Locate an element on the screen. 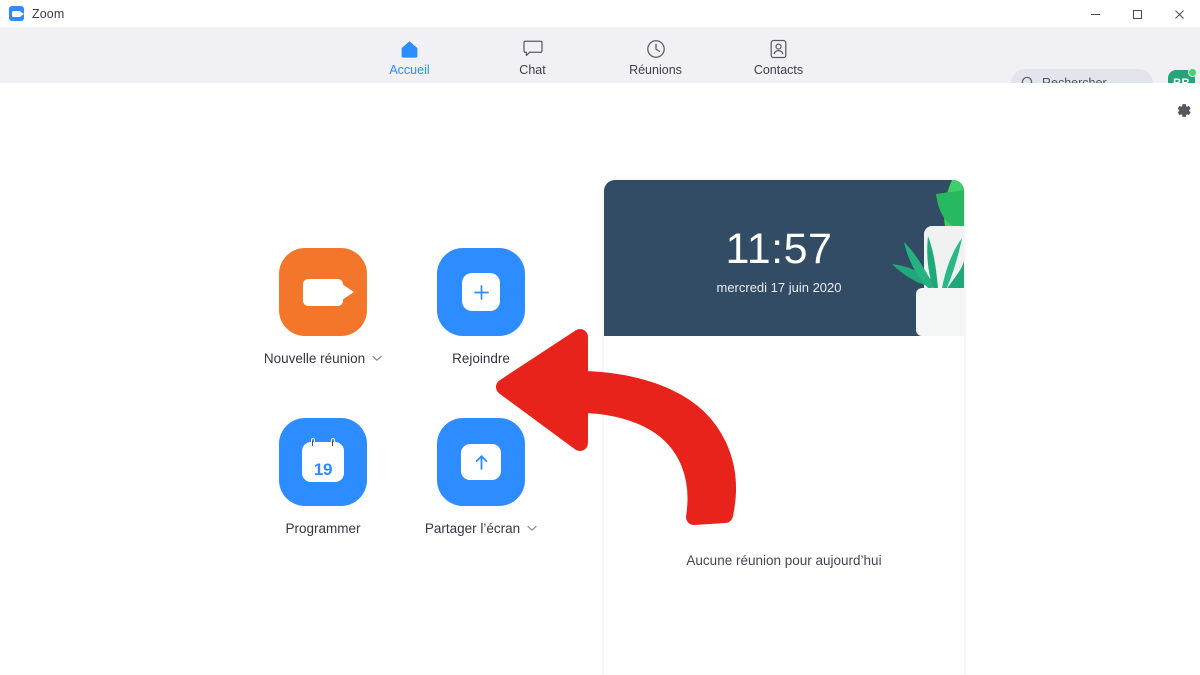  schedule-label: Programmer is located at coordinates (323, 528).